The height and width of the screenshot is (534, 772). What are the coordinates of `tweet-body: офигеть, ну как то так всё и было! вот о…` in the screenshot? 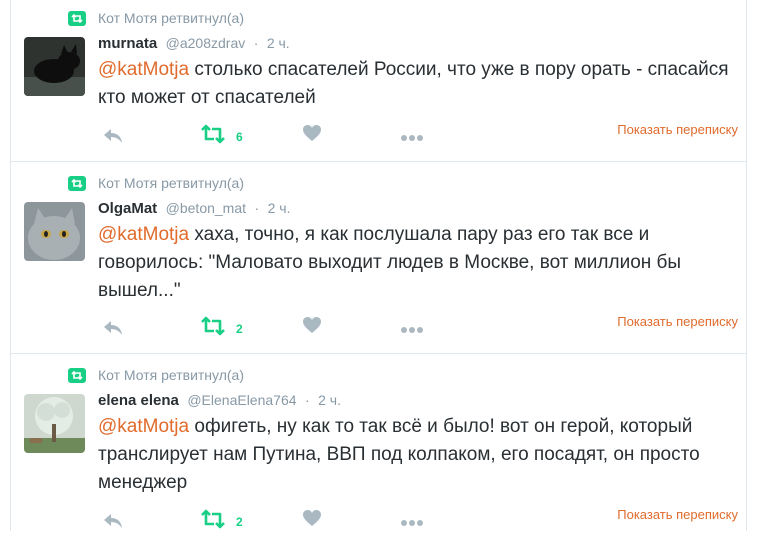 It's located at (399, 454).